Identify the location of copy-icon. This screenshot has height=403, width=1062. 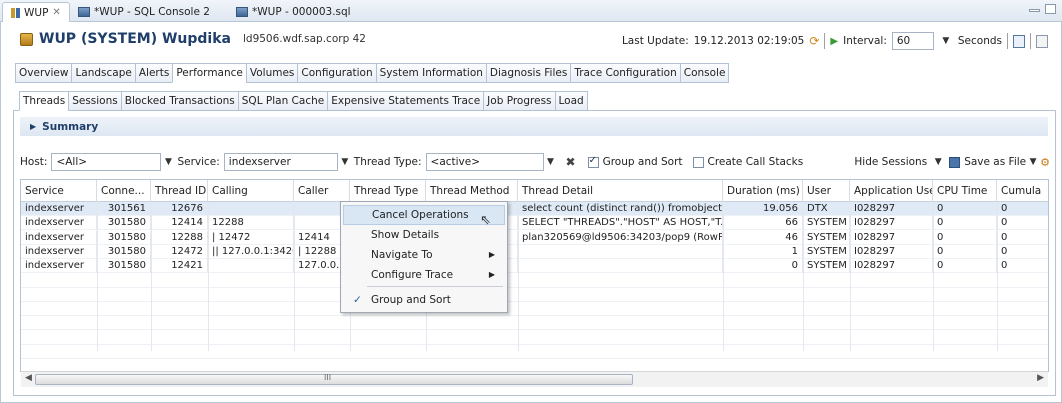
(1019, 41).